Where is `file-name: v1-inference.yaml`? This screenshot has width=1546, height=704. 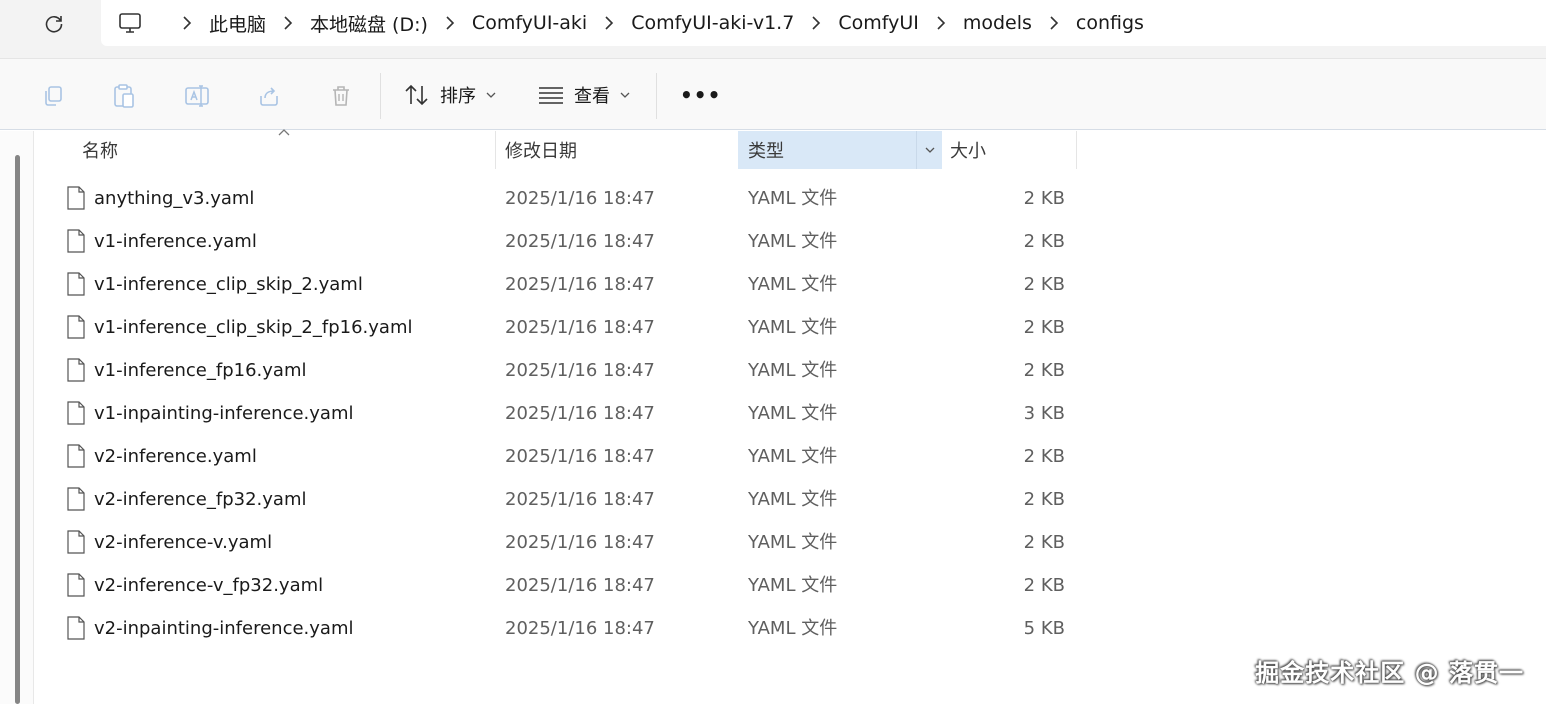 file-name: v1-inference.yaml is located at coordinates (175, 241).